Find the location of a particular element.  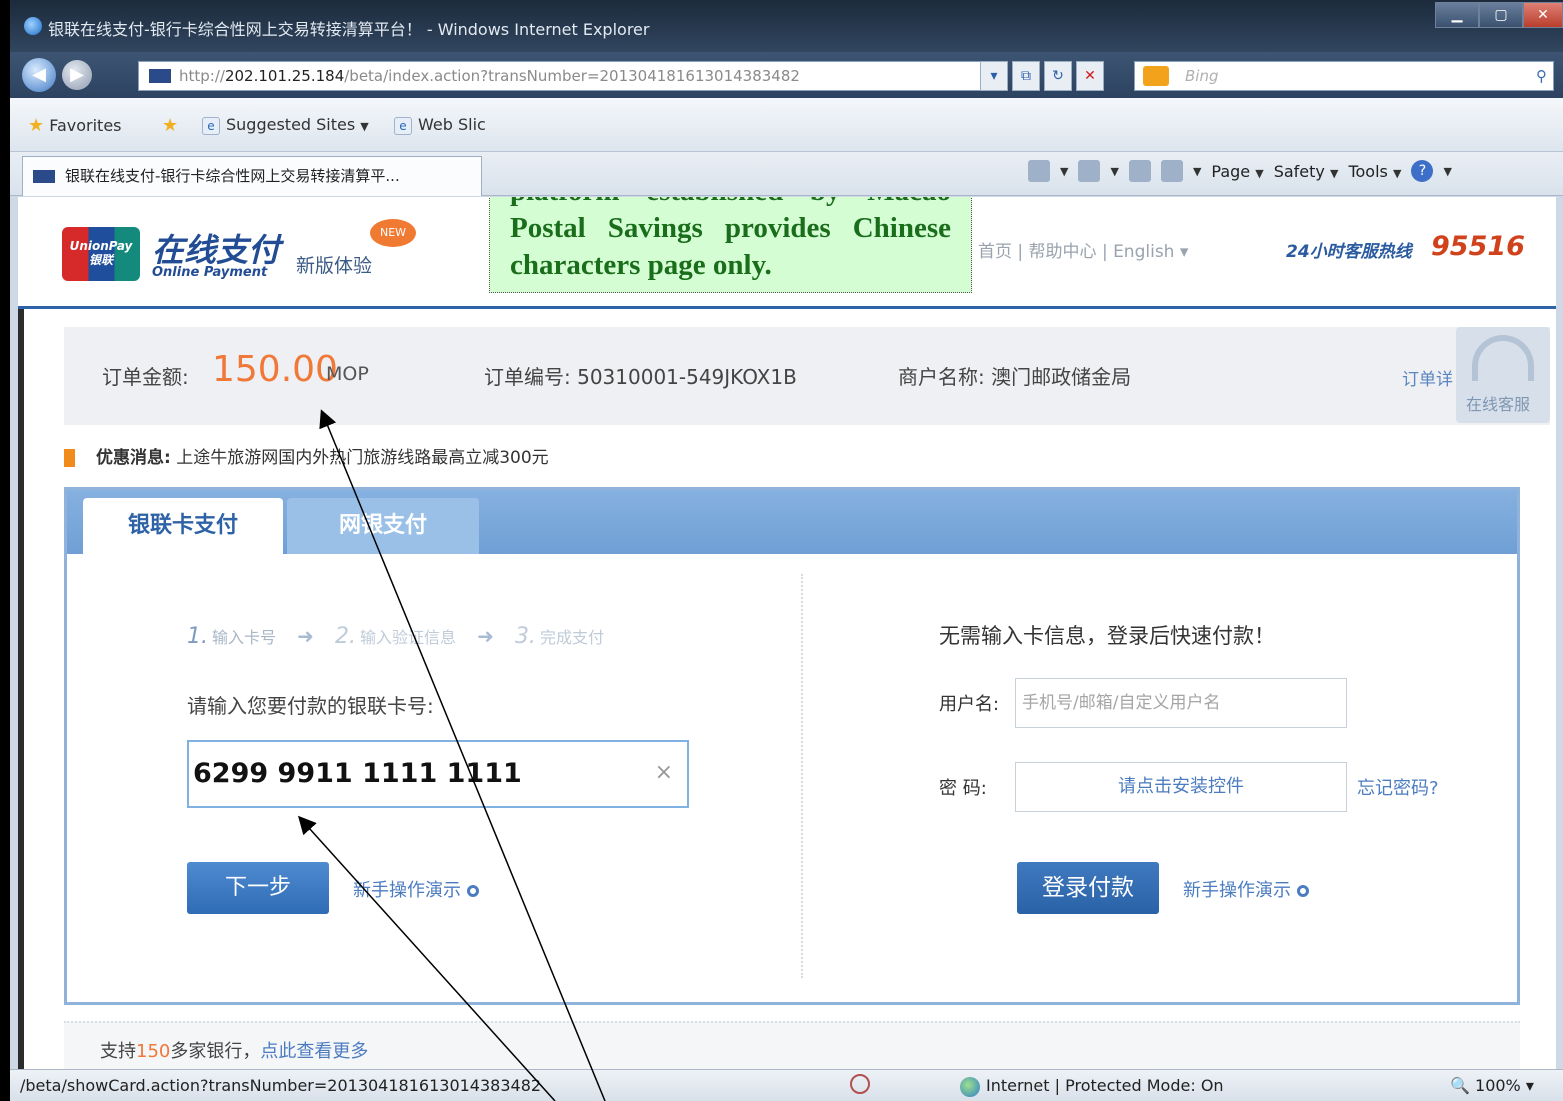

online-service-button: 在线客服 is located at coordinates (1503, 375).